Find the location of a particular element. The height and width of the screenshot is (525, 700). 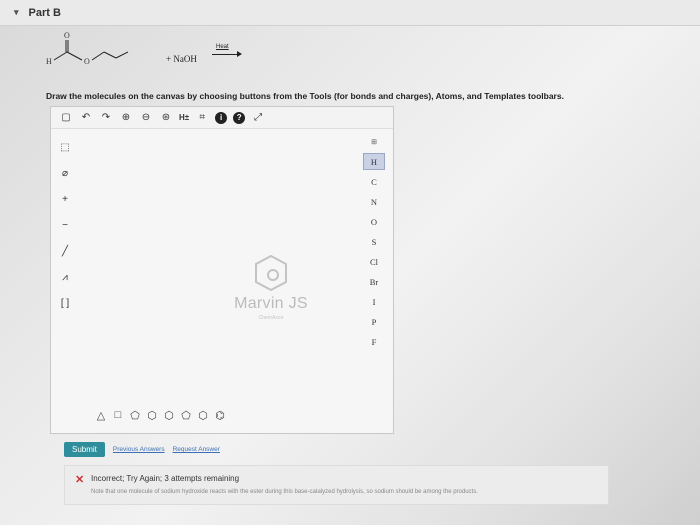

actions-row: Submit Previous Answers Request Answer is located at coordinates (142, 449).